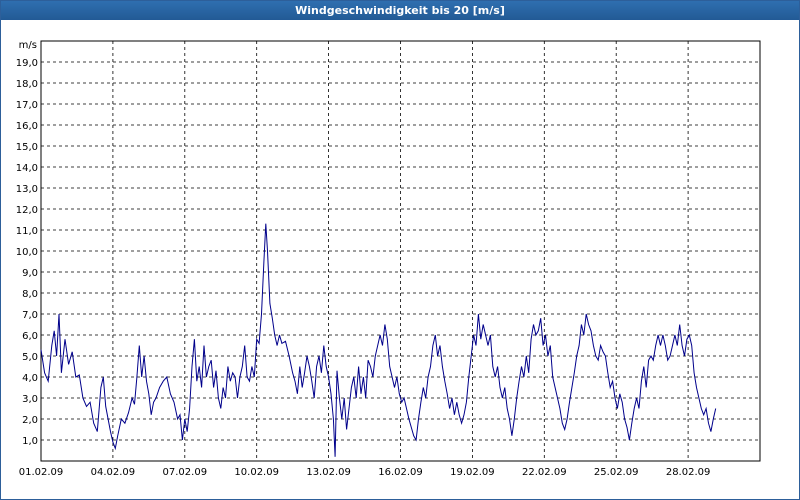 This screenshot has height=500, width=800. What do you see at coordinates (27, 105) in the screenshot?
I see `y-tick-label: 17,0` at bounding box center [27, 105].